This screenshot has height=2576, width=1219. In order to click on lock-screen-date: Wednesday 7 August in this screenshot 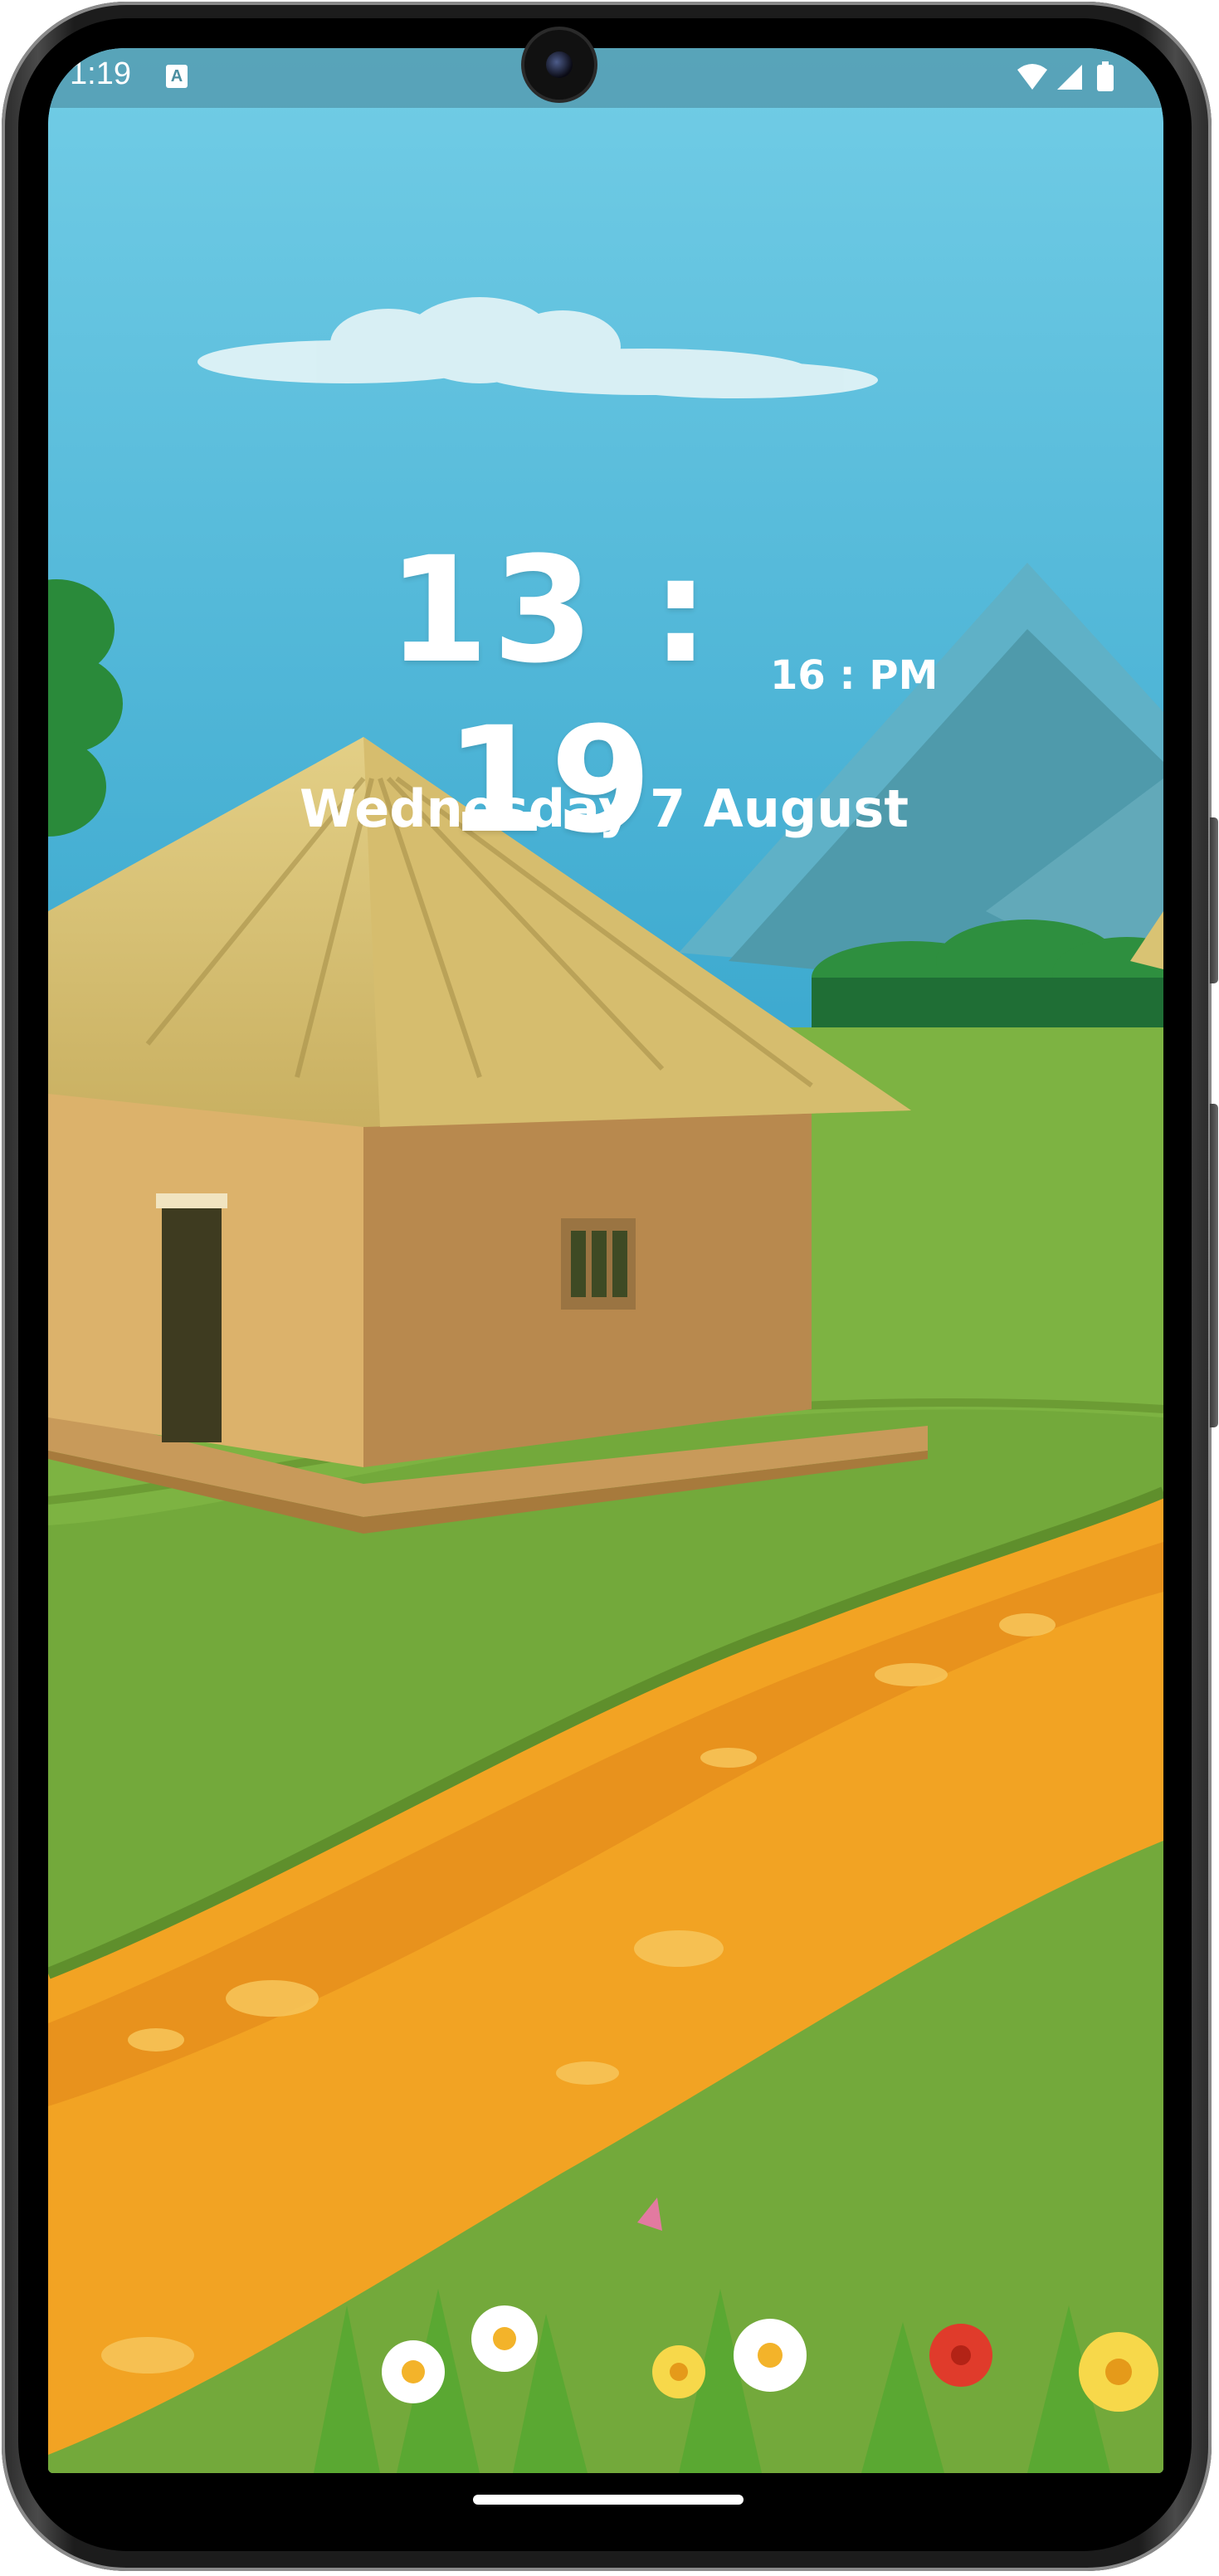, I will do `click(604, 809)`.